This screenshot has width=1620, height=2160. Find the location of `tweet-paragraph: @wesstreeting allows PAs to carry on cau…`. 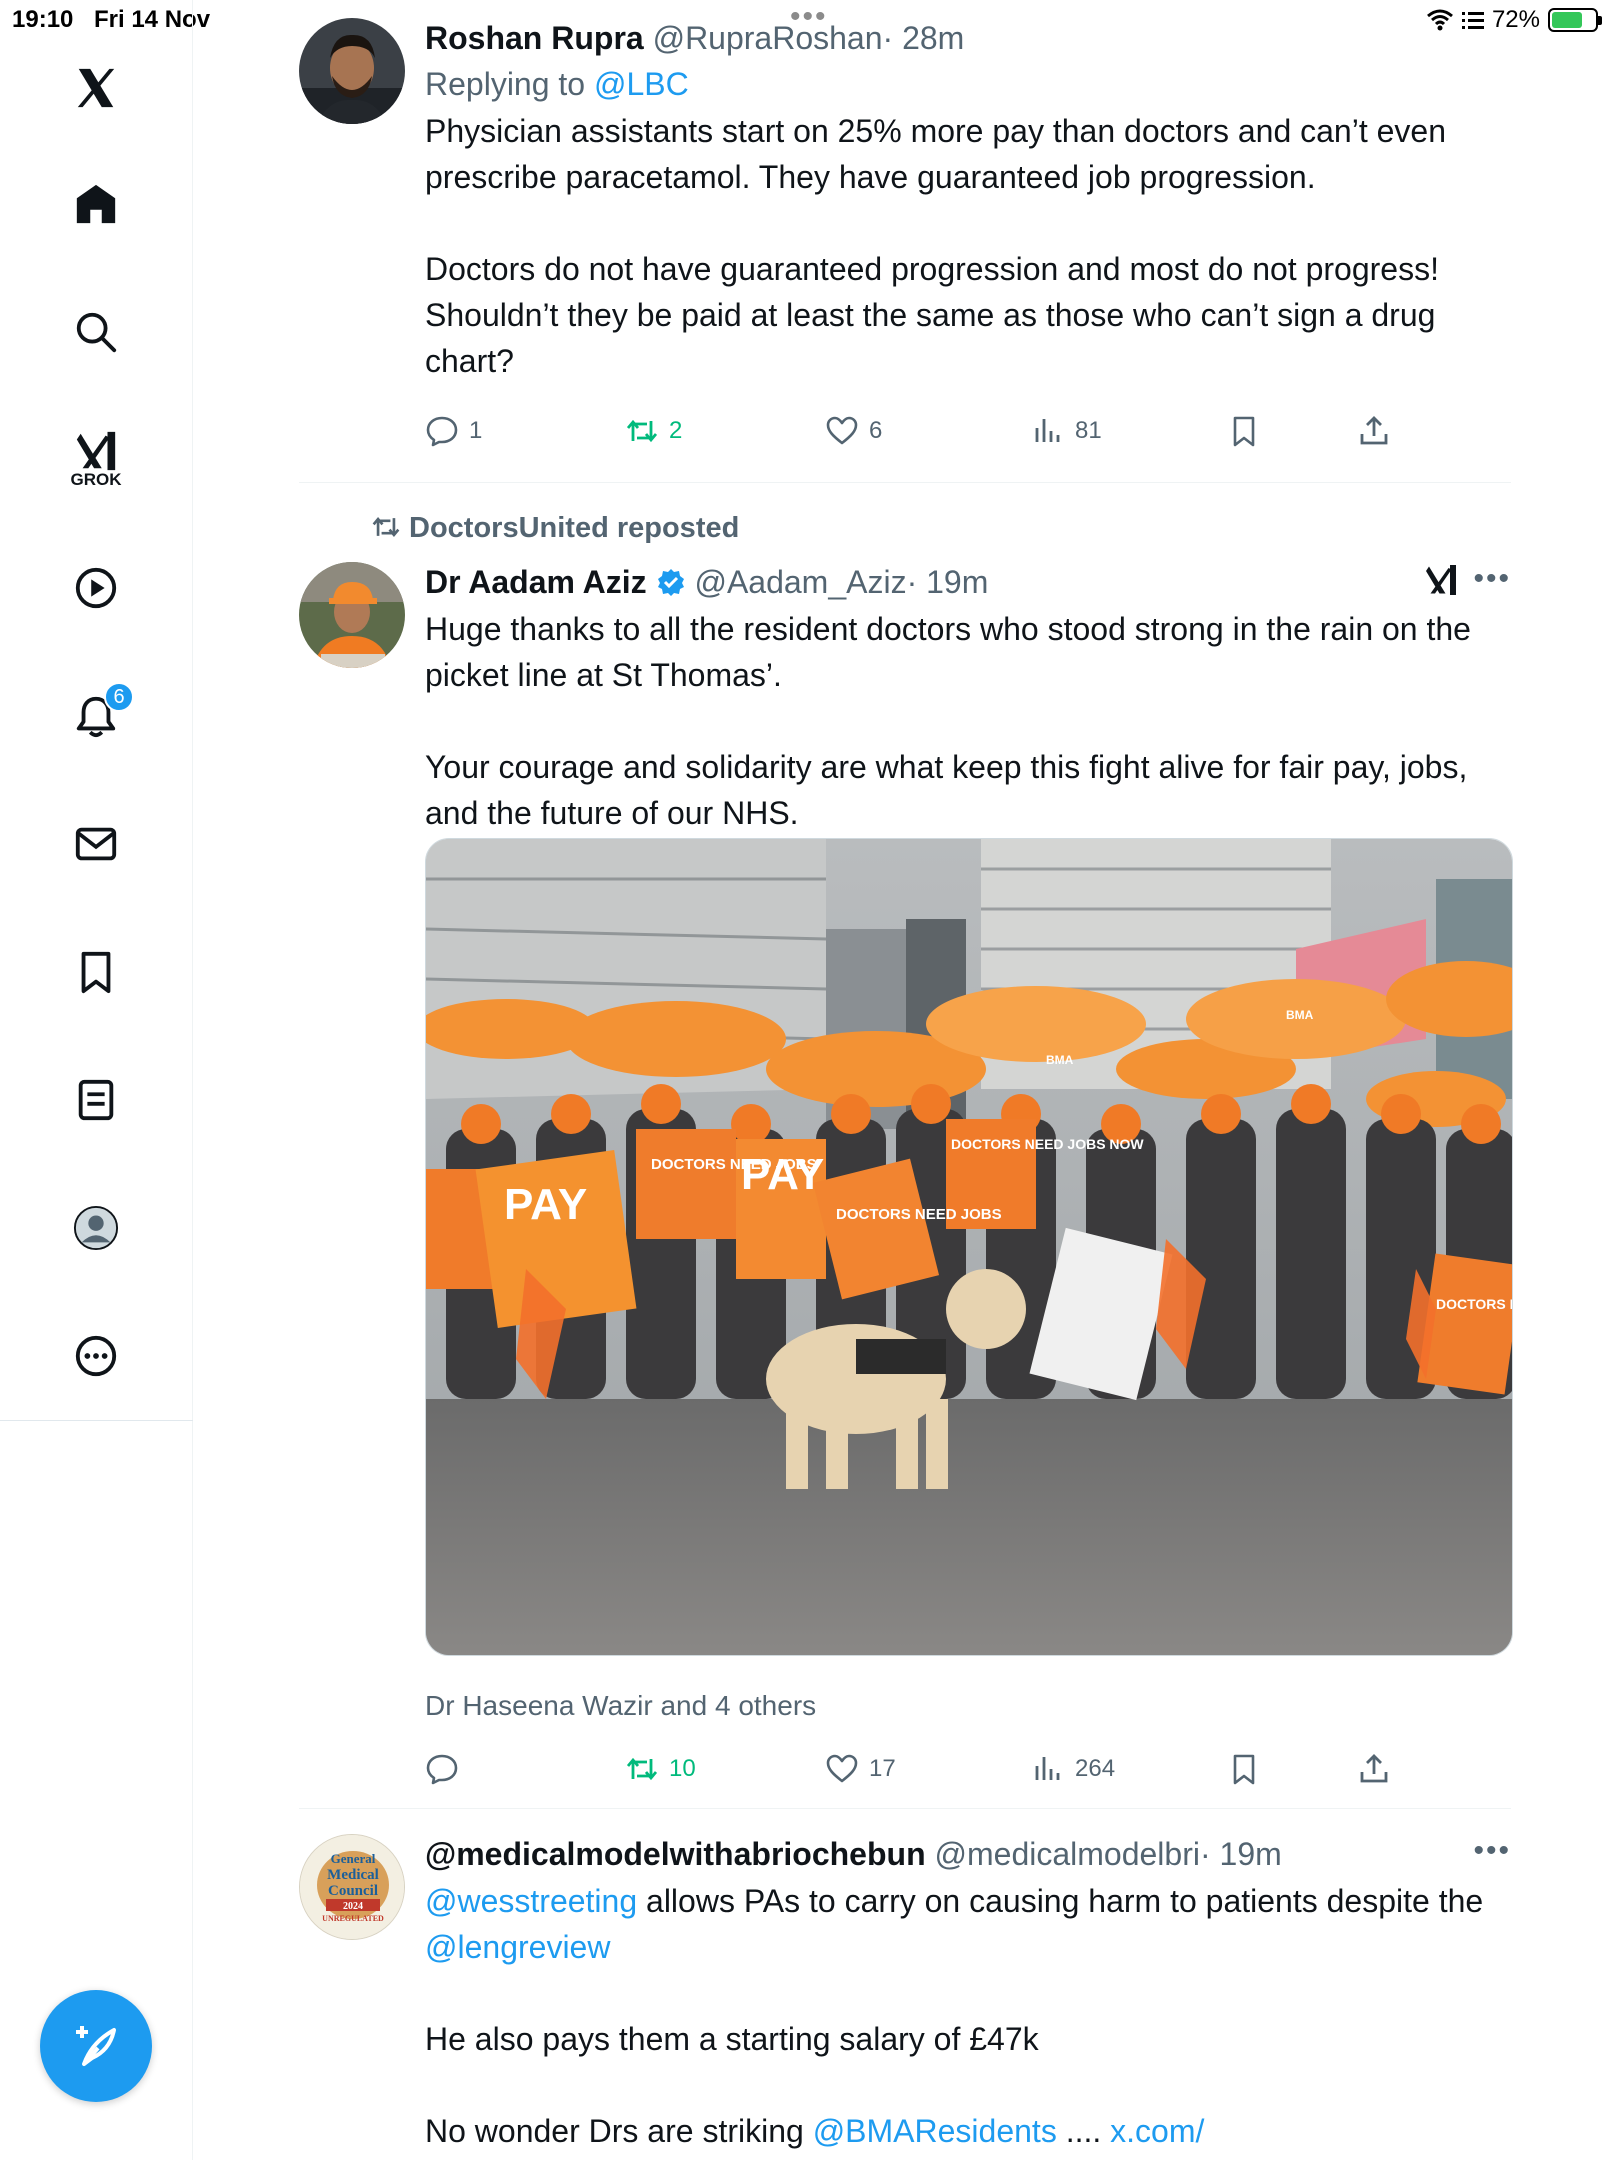

tweet-paragraph: @wesstreeting allows PAs to carry on cau… is located at coordinates (968, 1924).